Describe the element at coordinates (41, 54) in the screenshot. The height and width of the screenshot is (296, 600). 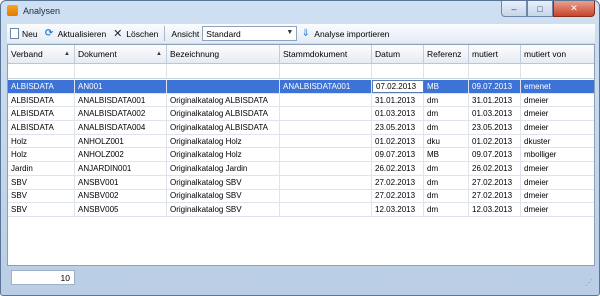
I see `column-header-verband: Verband ▲` at that location.